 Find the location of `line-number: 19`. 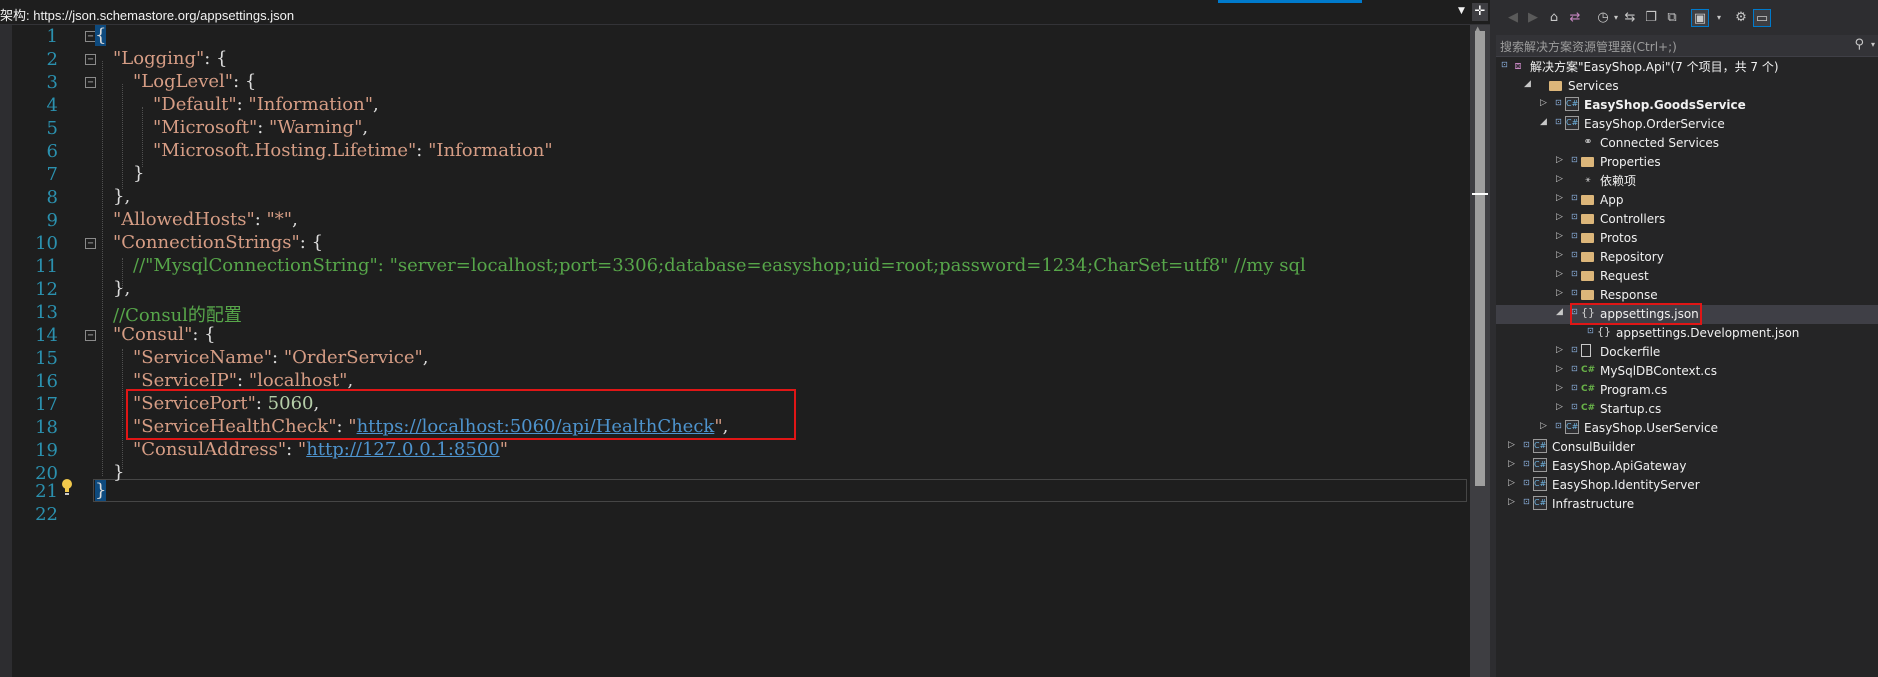

line-number: 19 is located at coordinates (46, 450).